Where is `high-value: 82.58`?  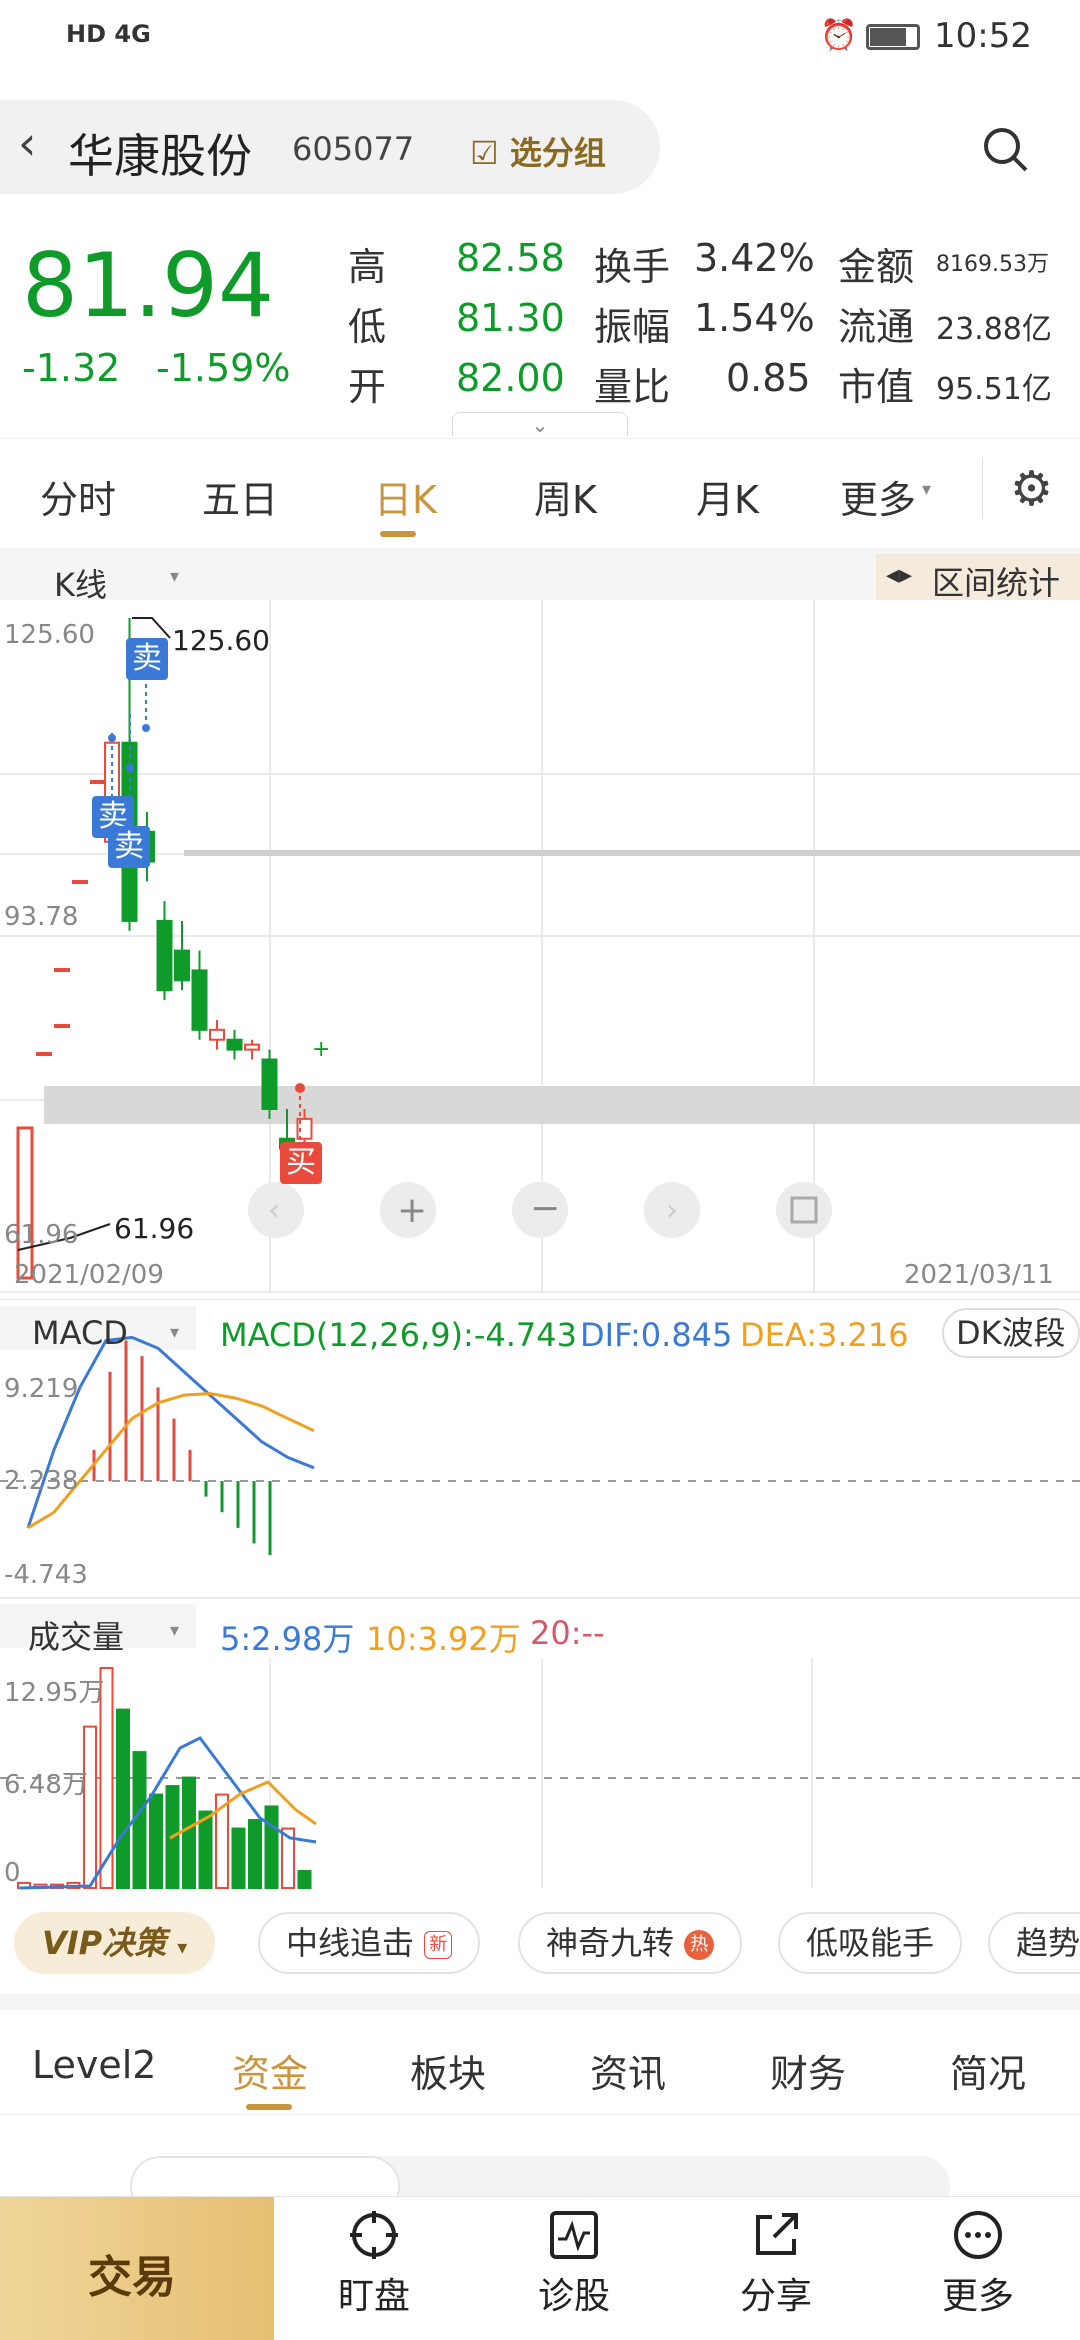
high-value: 82.58 is located at coordinates (510, 258).